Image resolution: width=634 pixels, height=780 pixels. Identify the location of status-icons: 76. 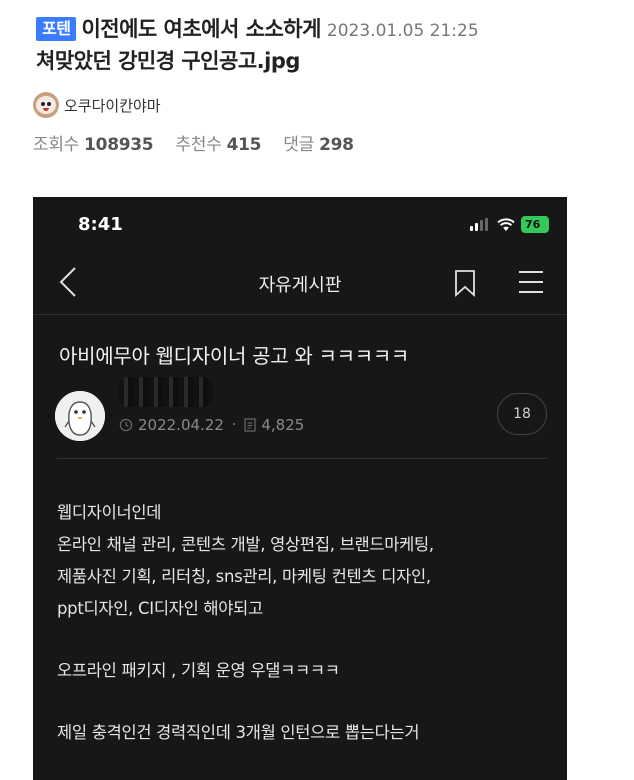
(509, 224).